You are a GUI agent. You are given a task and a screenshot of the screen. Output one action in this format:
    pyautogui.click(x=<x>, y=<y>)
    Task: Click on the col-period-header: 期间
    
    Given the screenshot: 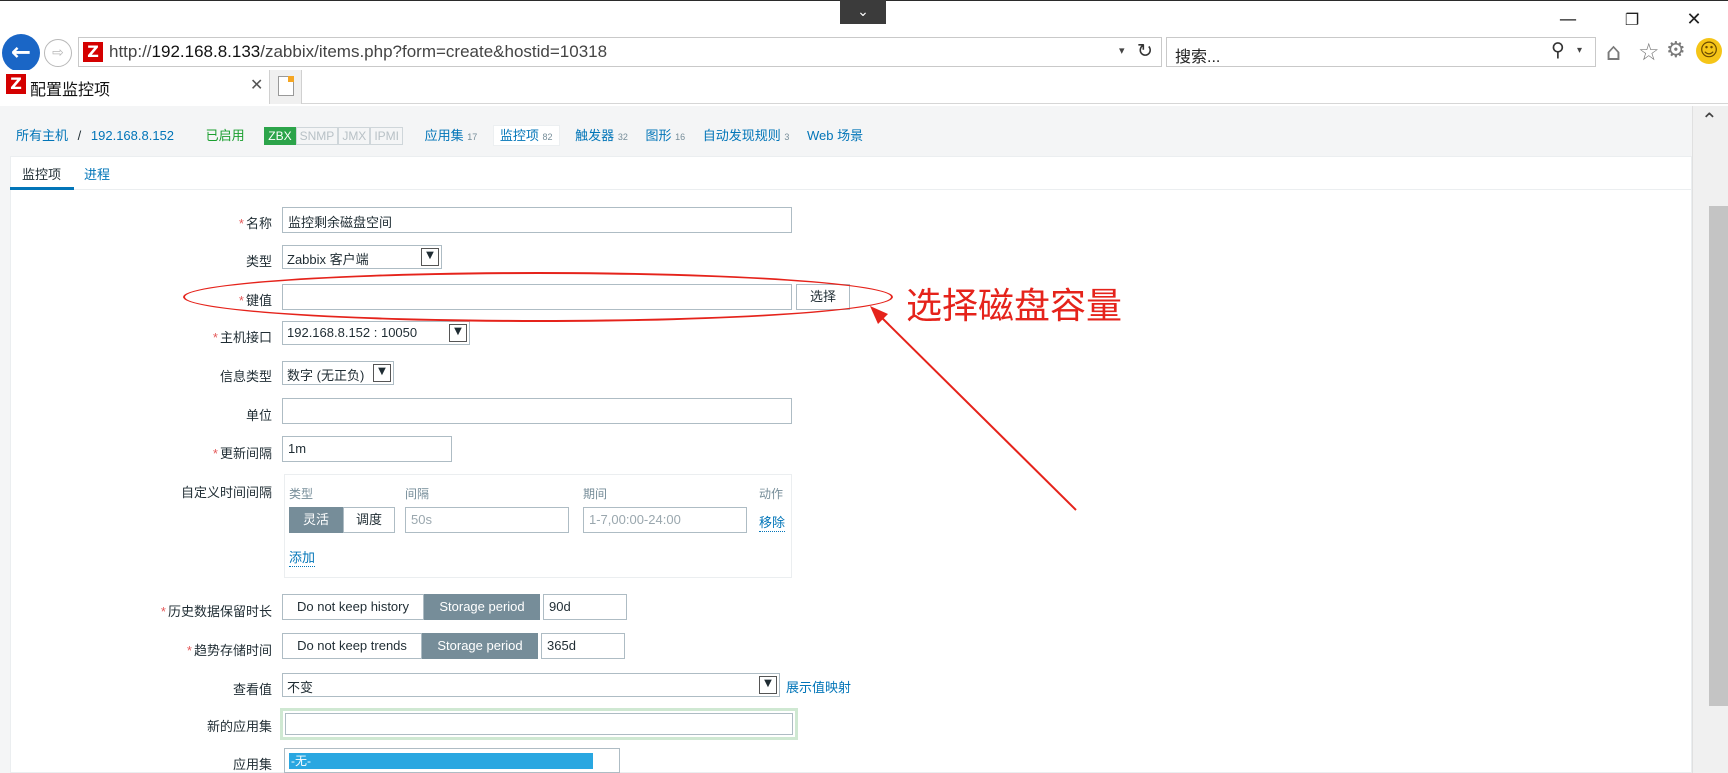 What is the action you would take?
    pyautogui.click(x=595, y=494)
    